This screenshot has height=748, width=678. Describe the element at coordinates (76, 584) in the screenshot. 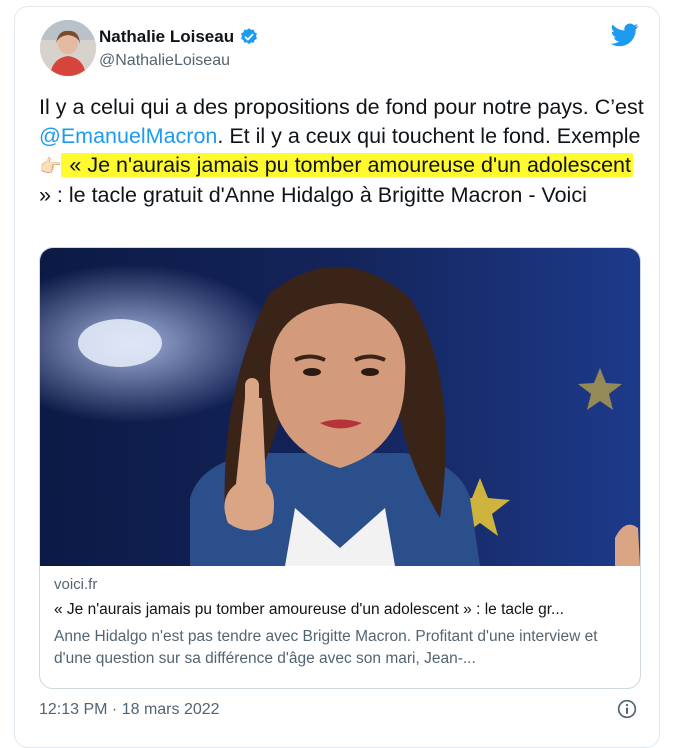

I see `link-domain: voici.fr` at that location.